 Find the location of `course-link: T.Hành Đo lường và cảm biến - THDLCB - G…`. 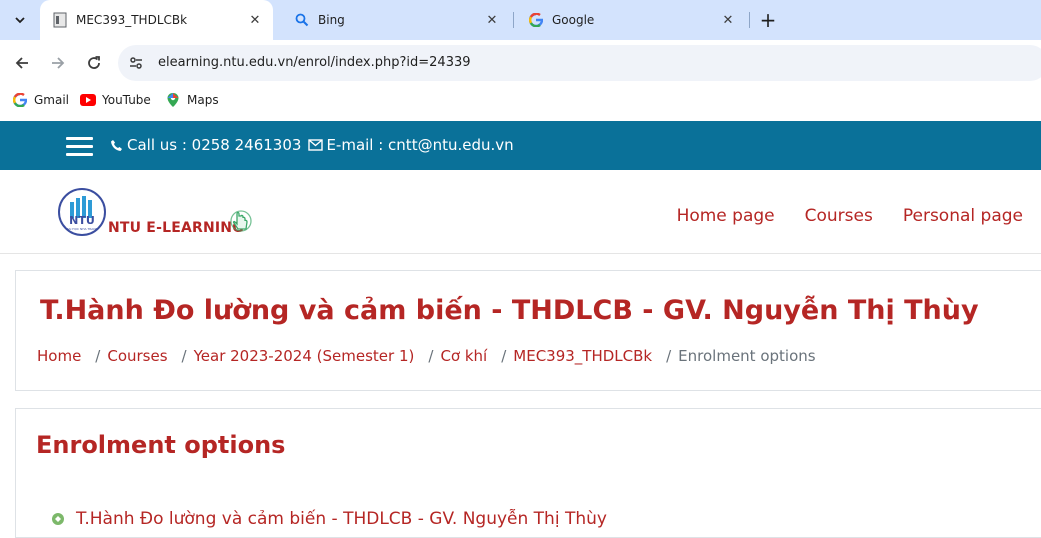

course-link: T.Hành Đo lường và cảm biến - THDLCB - G… is located at coordinates (328, 519).